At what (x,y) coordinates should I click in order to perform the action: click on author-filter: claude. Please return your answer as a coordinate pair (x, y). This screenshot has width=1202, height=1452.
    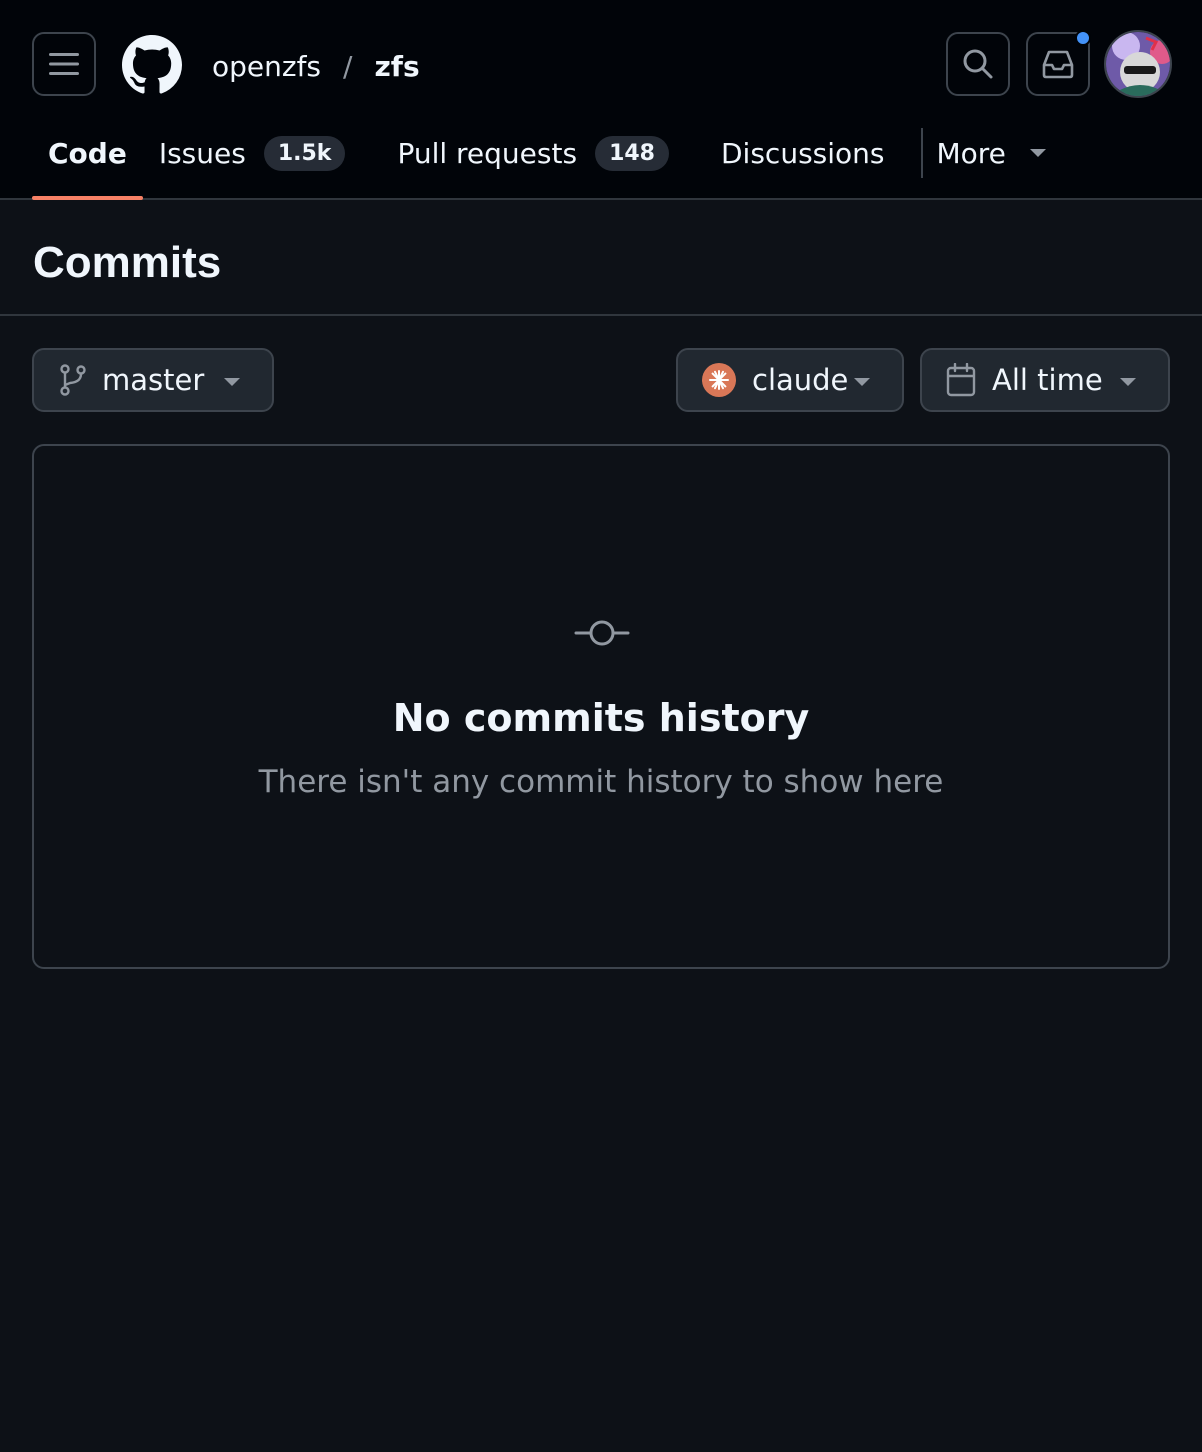
    Looking at the image, I should click on (790, 380).